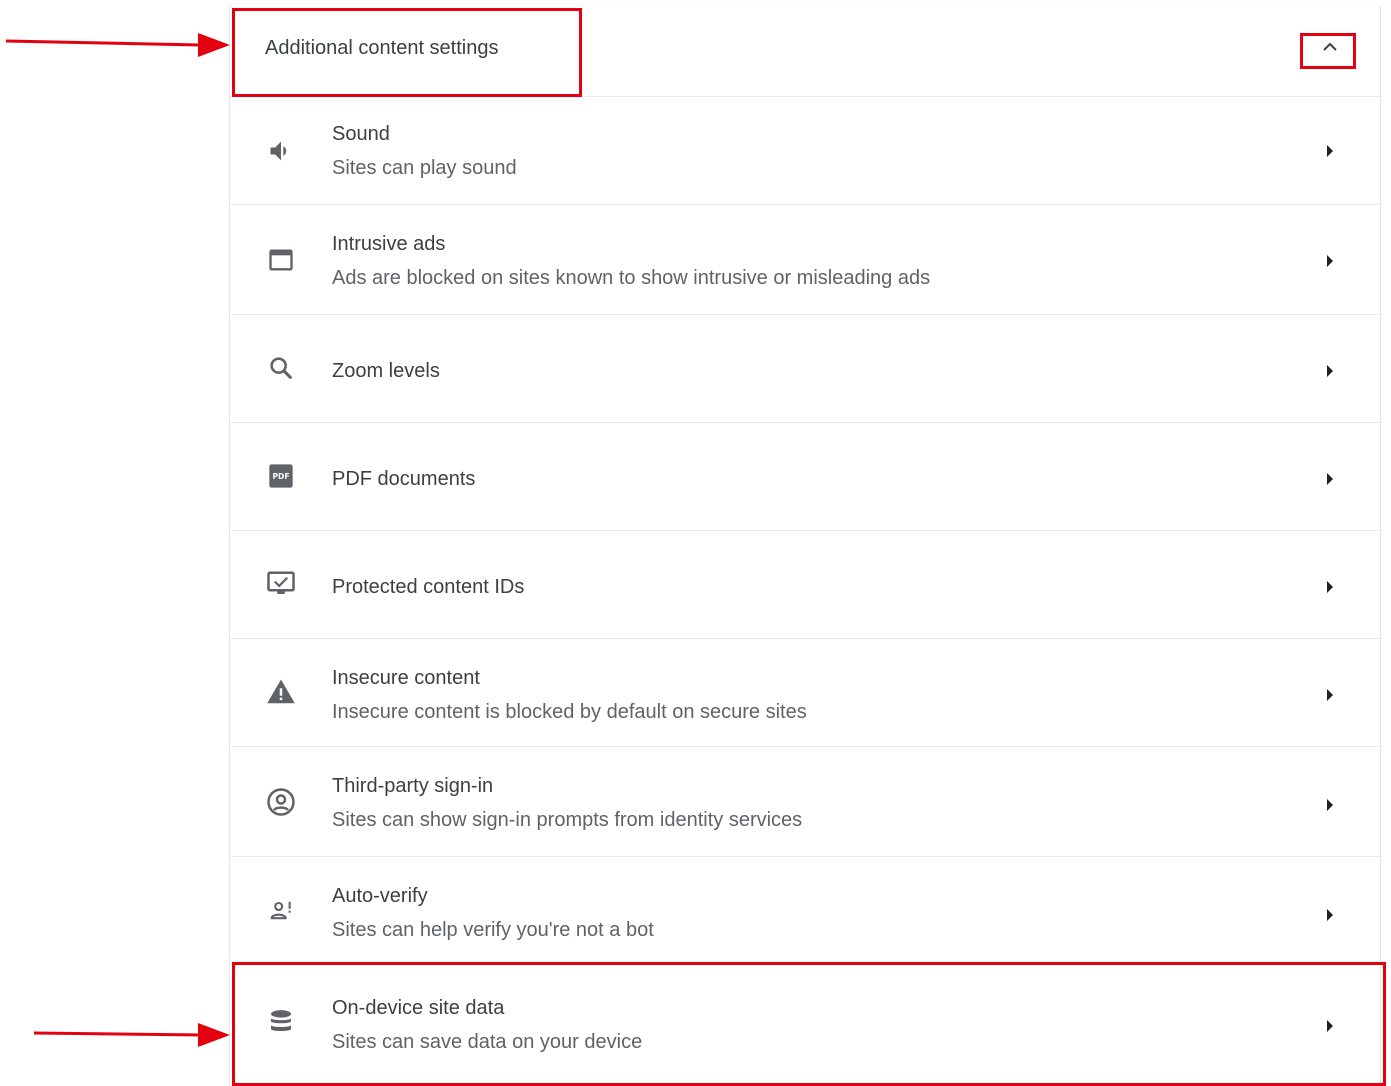 This screenshot has height=1086, width=1391. What do you see at coordinates (281, 910) in the screenshot?
I see `person-alert-icon` at bounding box center [281, 910].